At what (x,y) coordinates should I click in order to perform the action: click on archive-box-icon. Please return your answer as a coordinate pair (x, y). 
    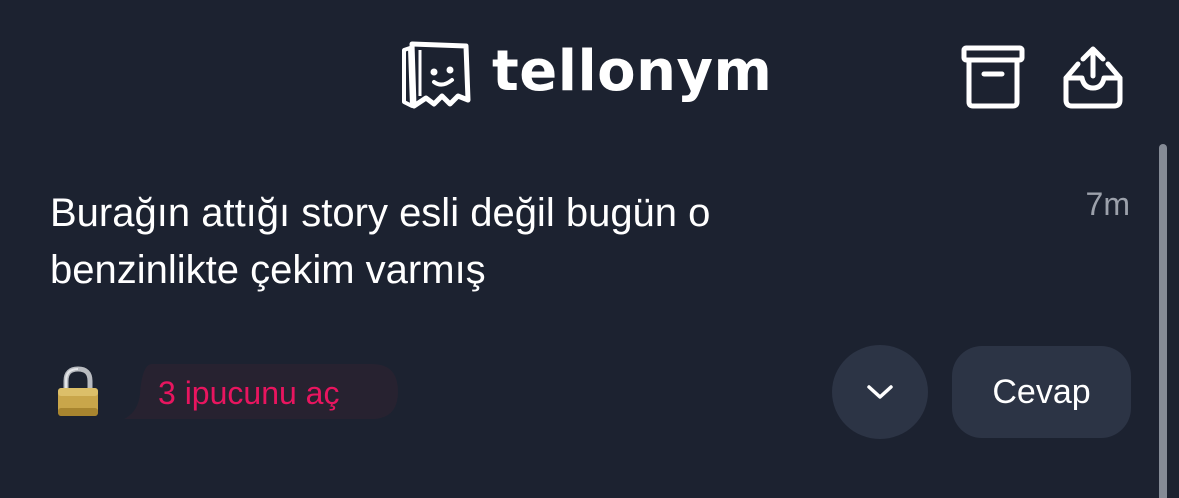
    Looking at the image, I should click on (993, 77).